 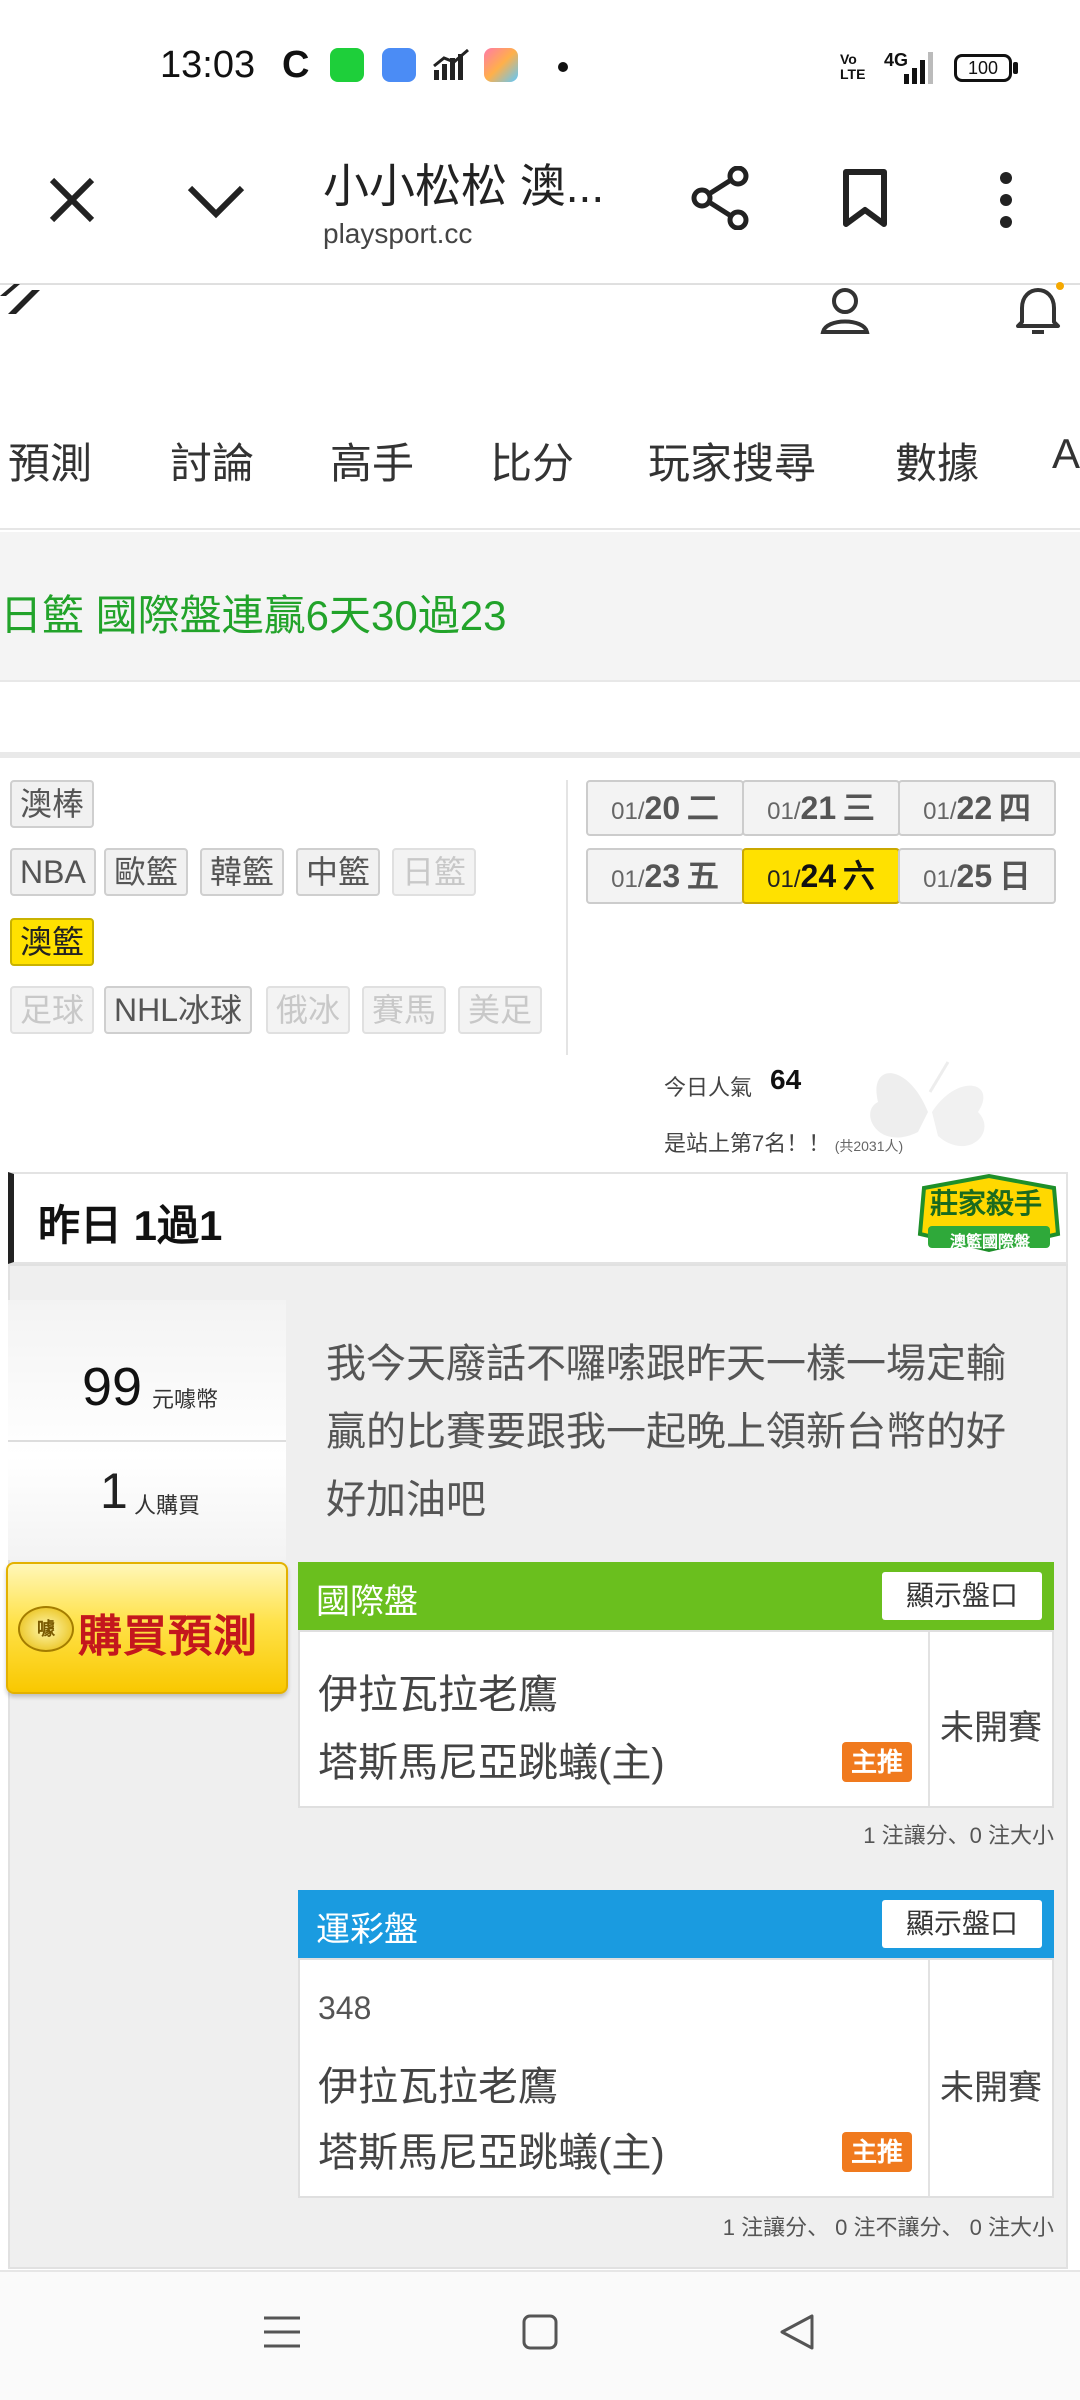 What do you see at coordinates (732, 460) in the screenshot?
I see `nav-item-player-search: 玩家搜尋` at bounding box center [732, 460].